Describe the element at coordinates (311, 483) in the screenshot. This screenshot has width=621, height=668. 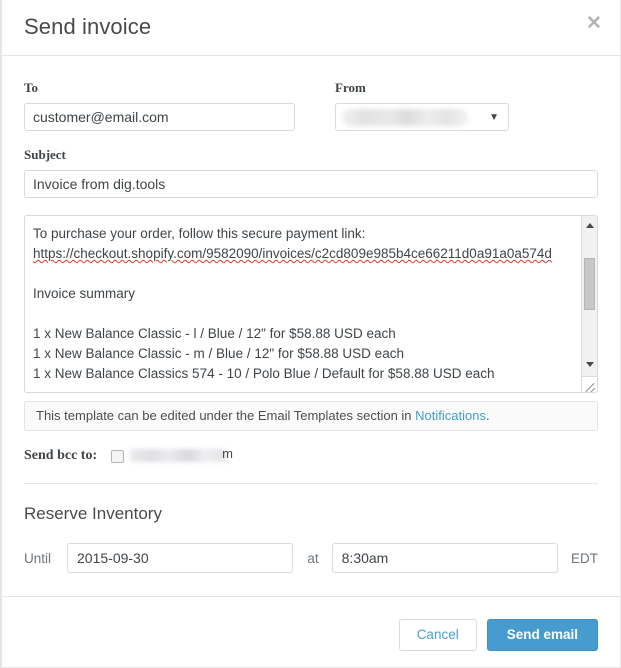
I see `section-divider` at that location.